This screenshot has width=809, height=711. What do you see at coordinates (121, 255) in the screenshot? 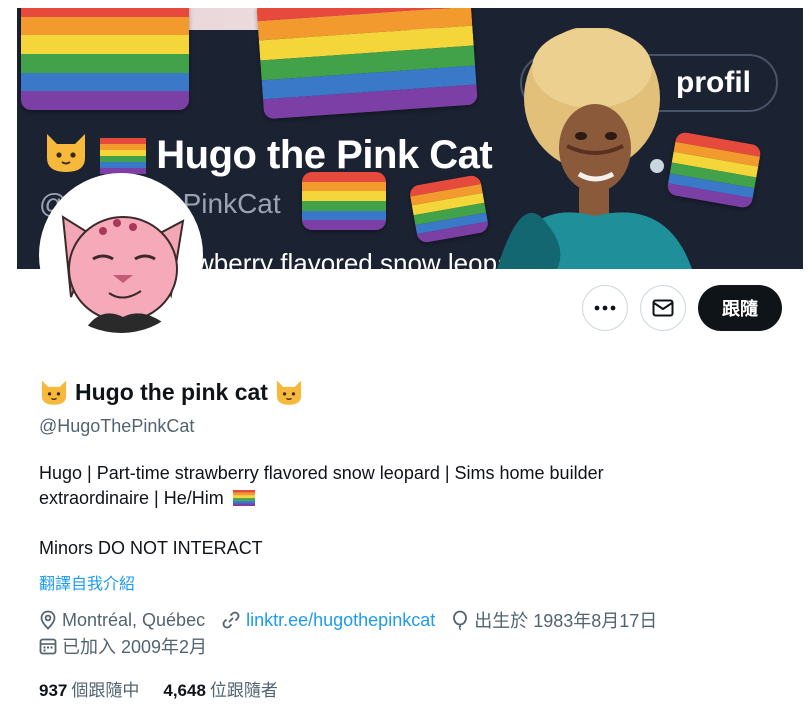
I see `avatar` at bounding box center [121, 255].